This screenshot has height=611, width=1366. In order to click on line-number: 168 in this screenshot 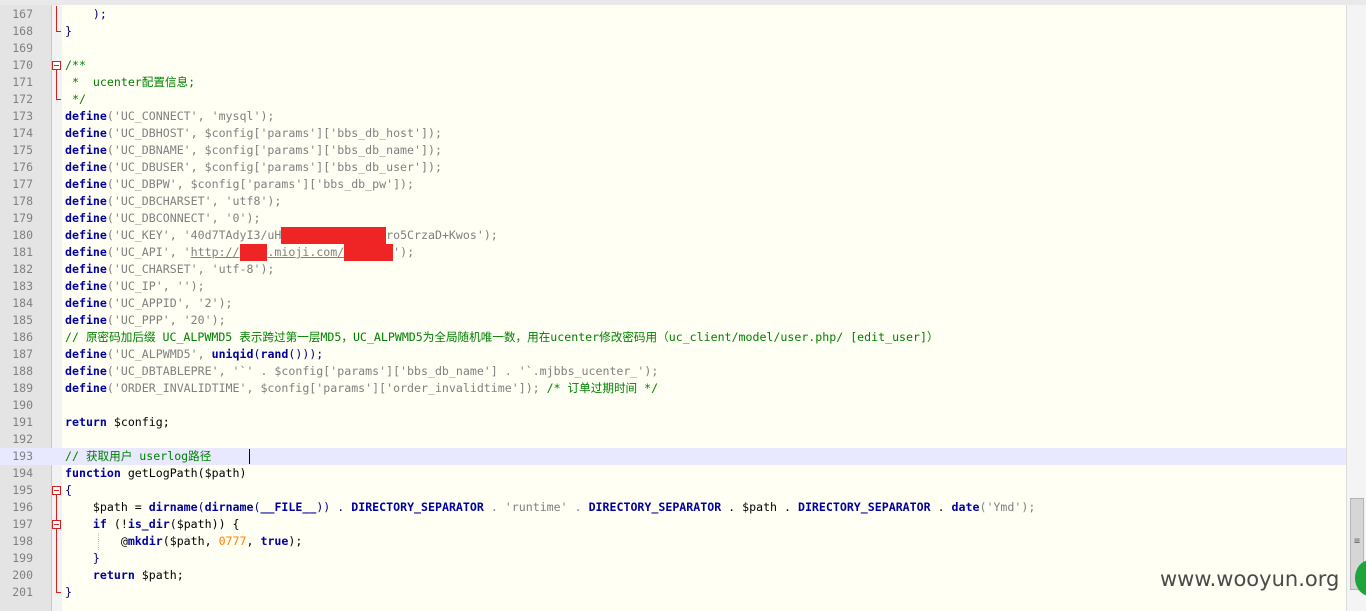, I will do `click(22, 31)`.